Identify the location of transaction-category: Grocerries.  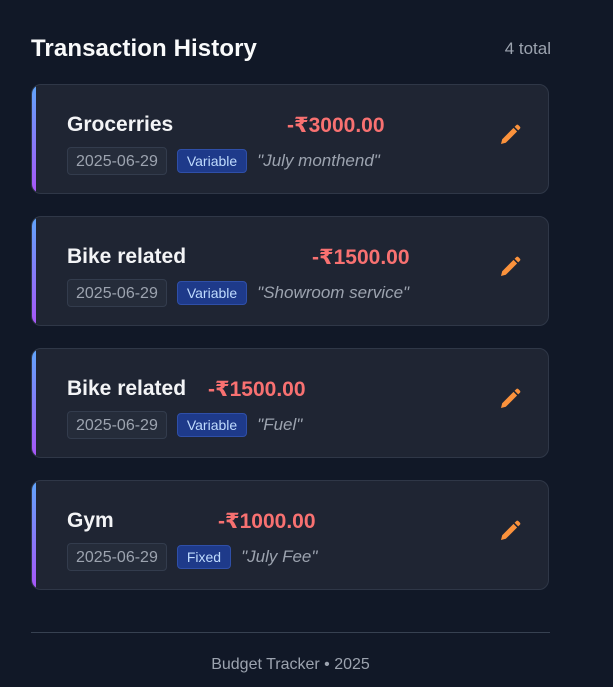
(120, 124).